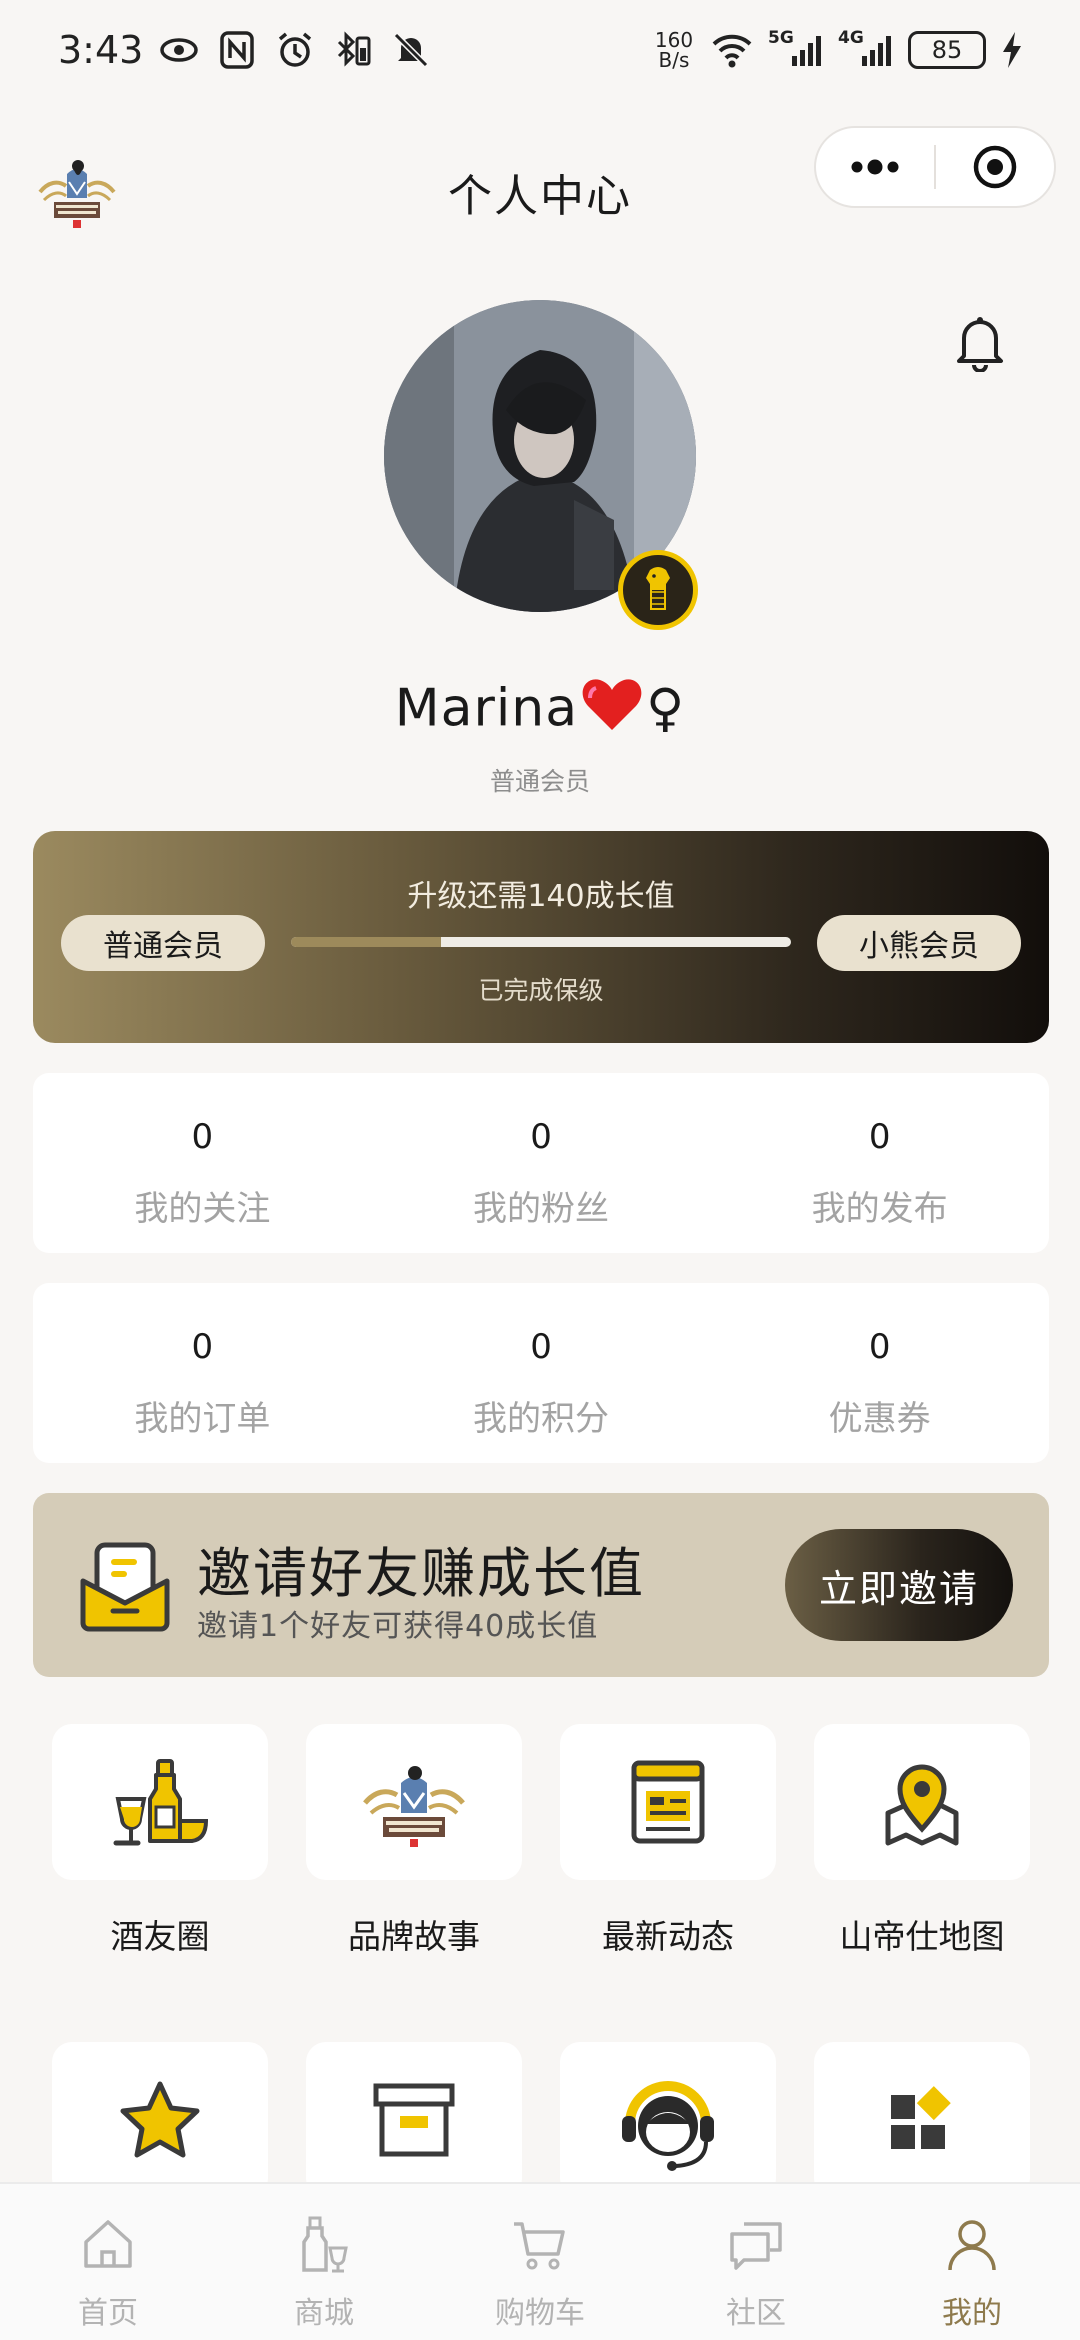 The image size is (1080, 2340). I want to click on nav-label: 社区, so click(756, 2313).